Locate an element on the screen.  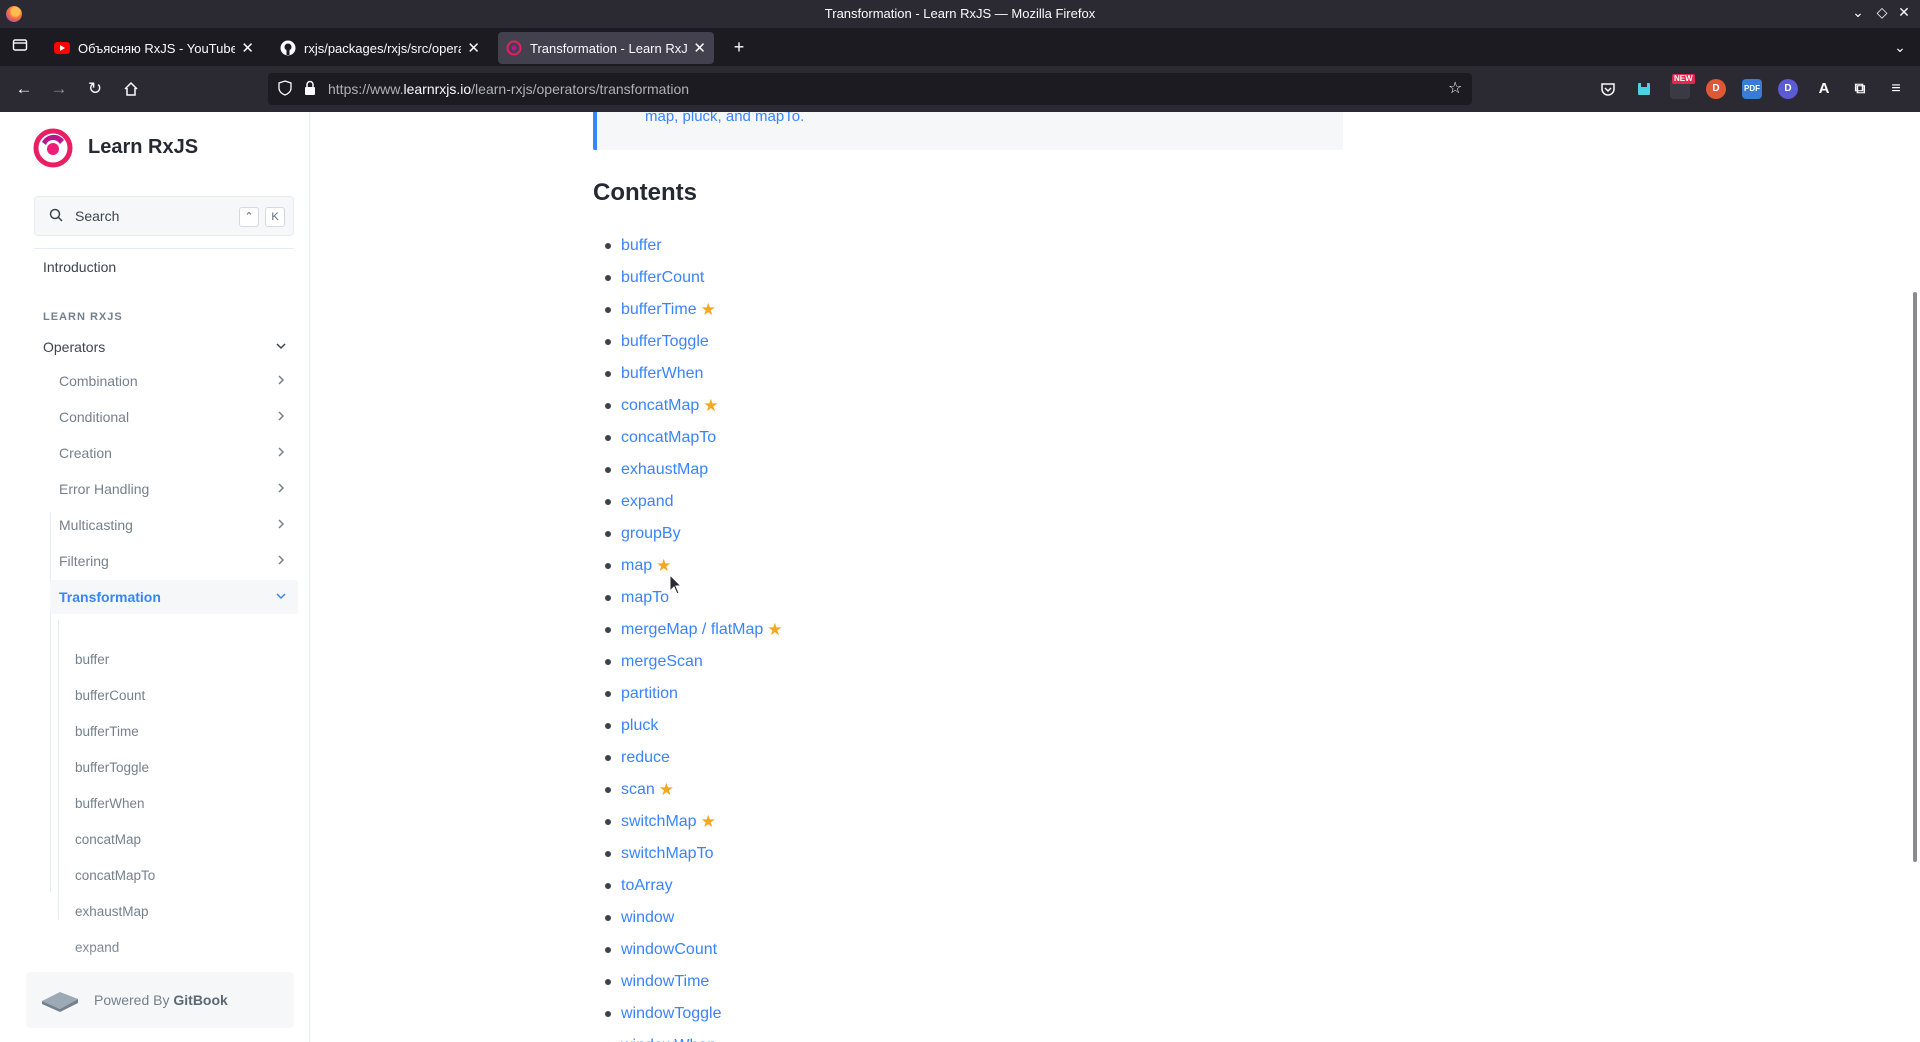
operator-link: reduce is located at coordinates (645, 758).